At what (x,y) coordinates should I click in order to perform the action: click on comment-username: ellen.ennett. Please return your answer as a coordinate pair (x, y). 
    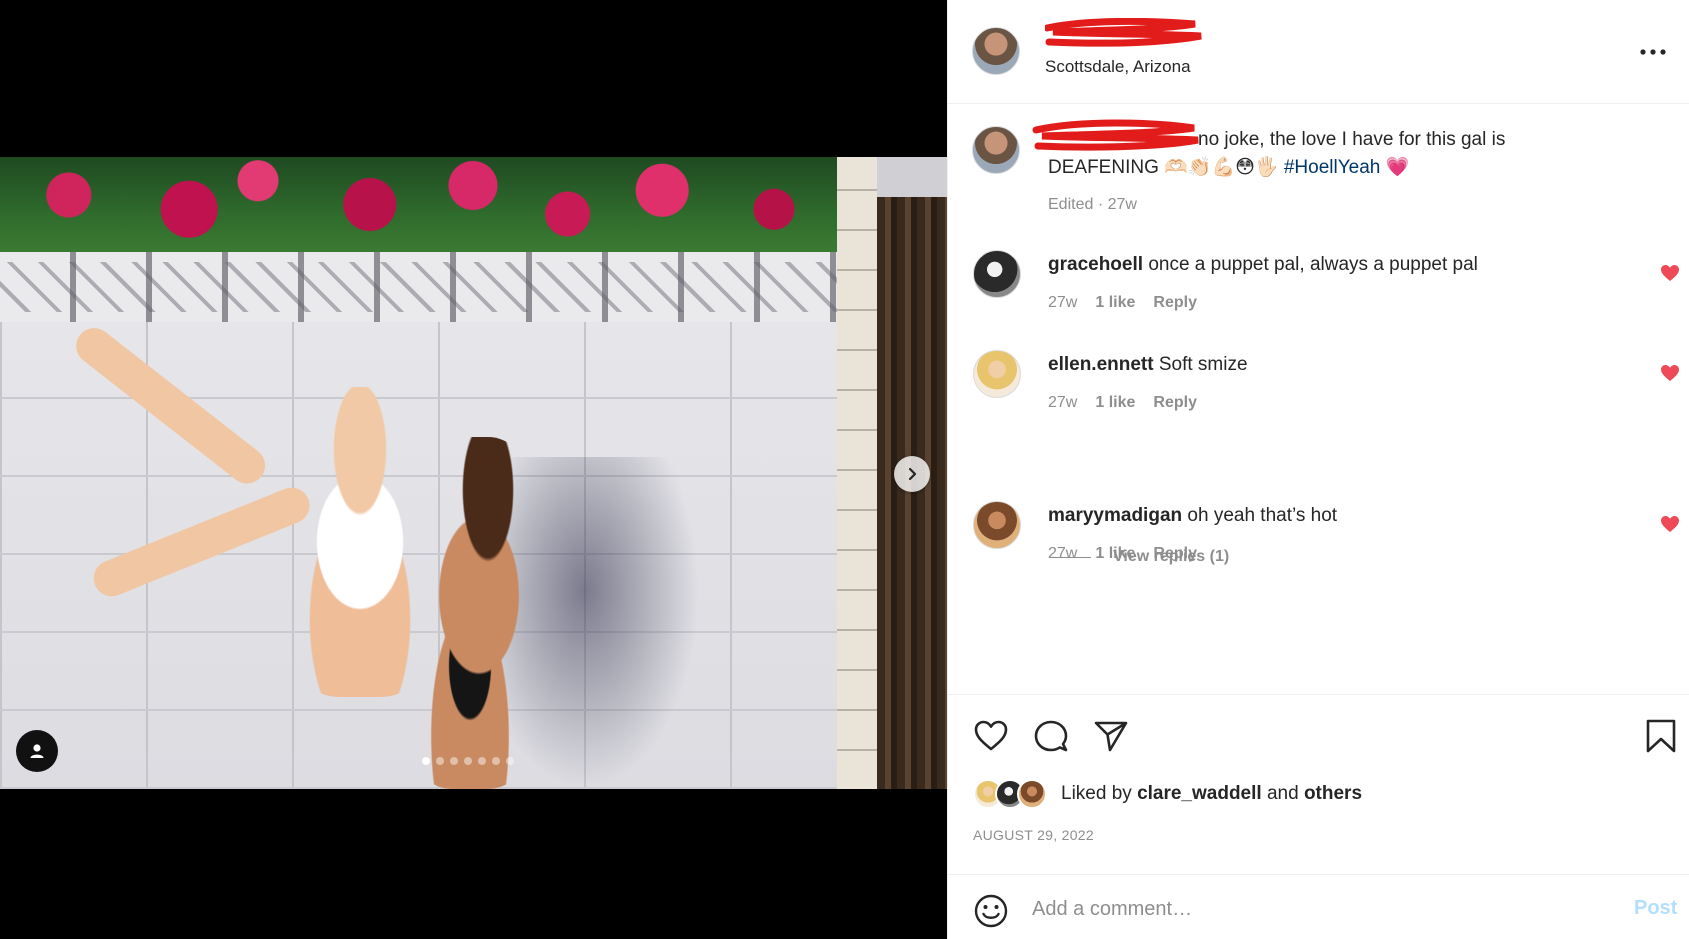
    Looking at the image, I should click on (1101, 364).